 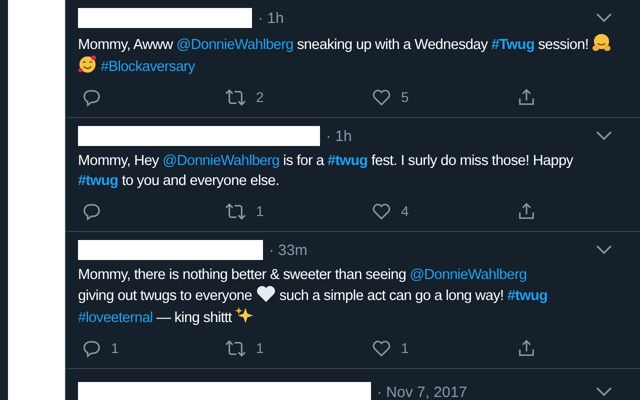 What do you see at coordinates (119, 161) in the screenshot?
I see `tweet-text: Mommy, Hey` at bounding box center [119, 161].